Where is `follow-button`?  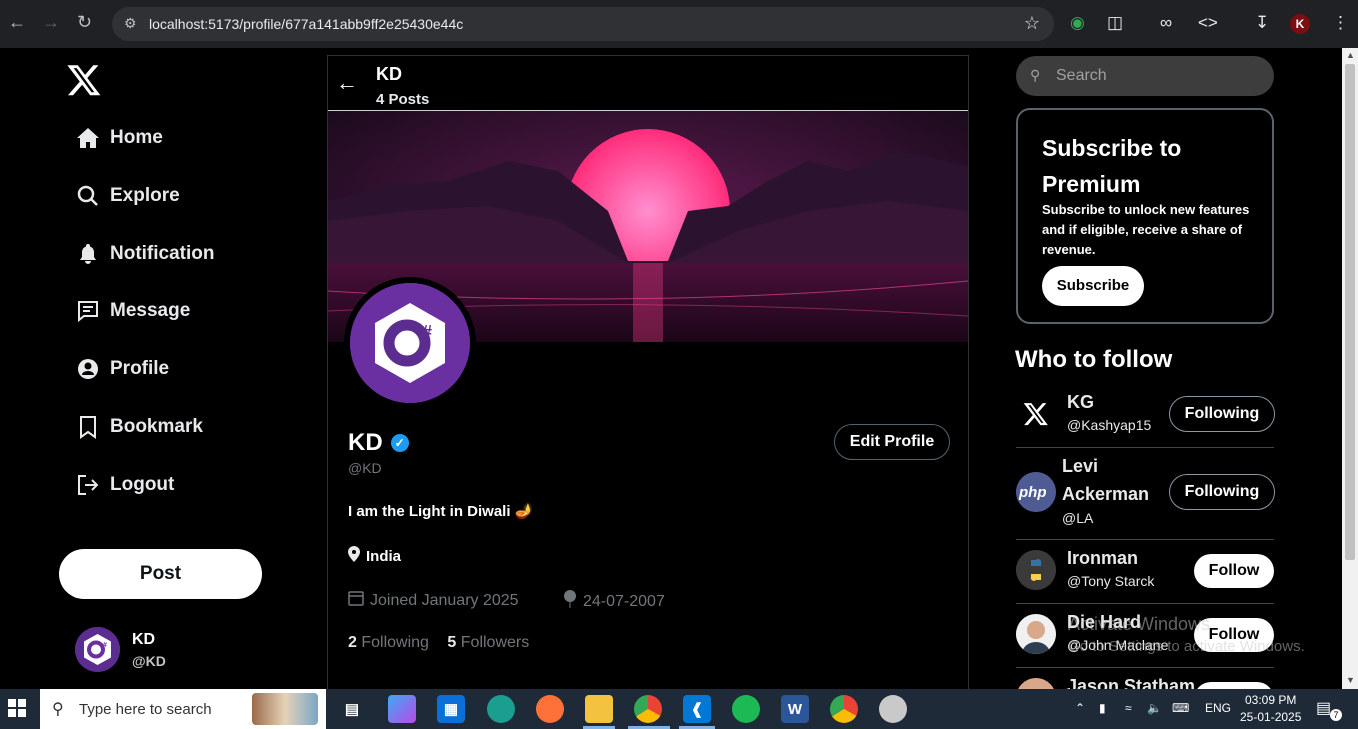 follow-button is located at coordinates (1234, 685).